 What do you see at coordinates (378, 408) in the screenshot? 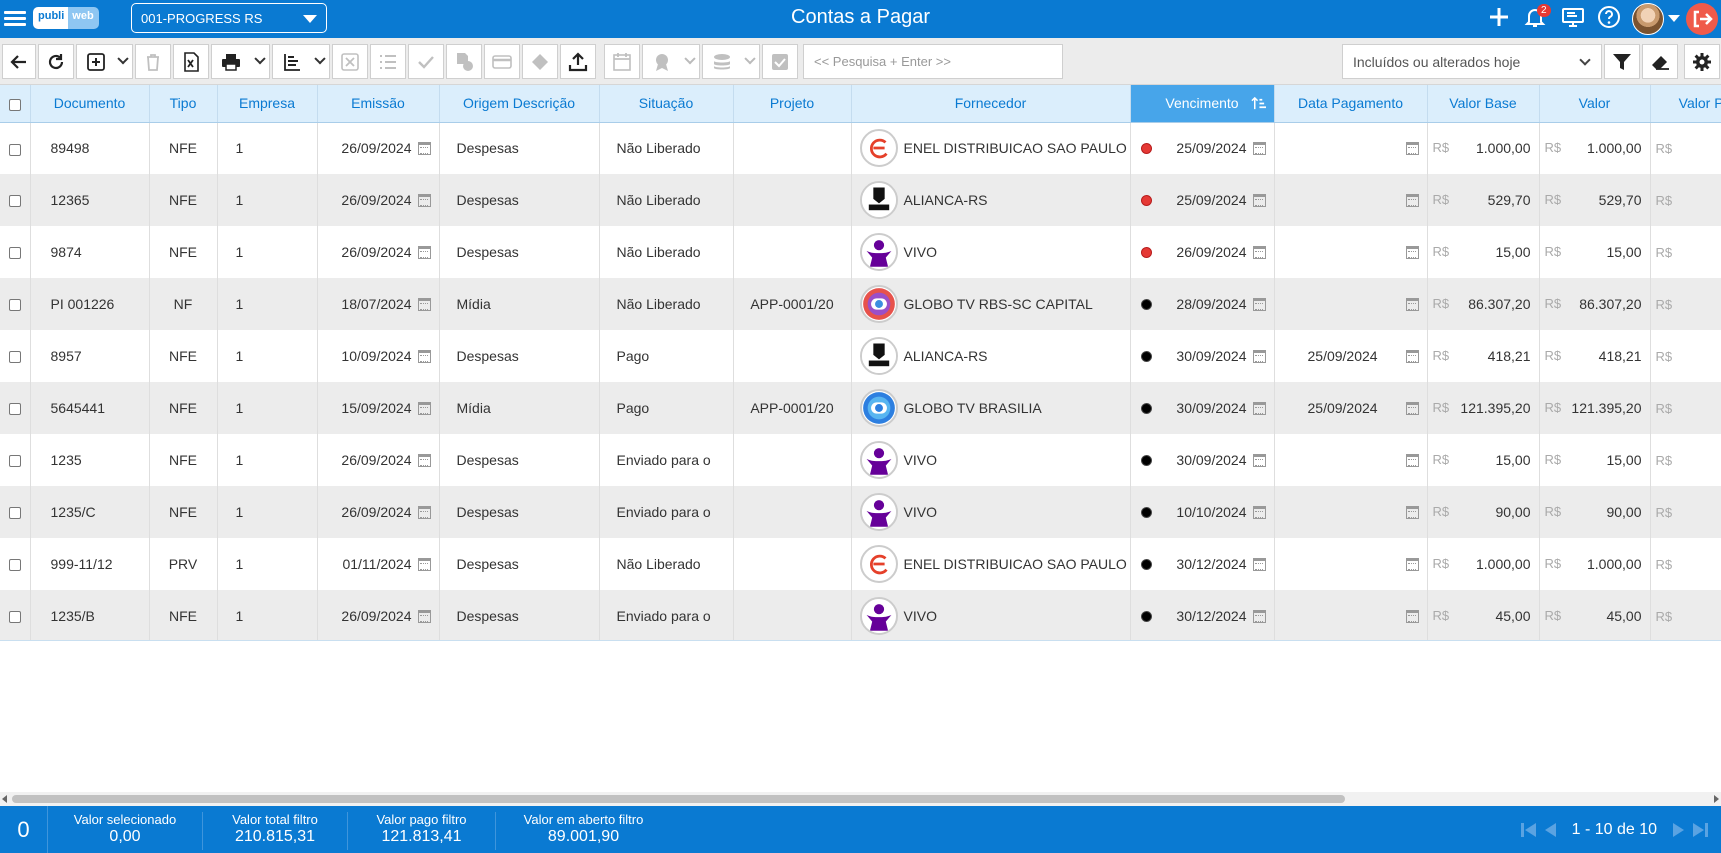
I see `cell-emissao: 15/09/2024` at bounding box center [378, 408].